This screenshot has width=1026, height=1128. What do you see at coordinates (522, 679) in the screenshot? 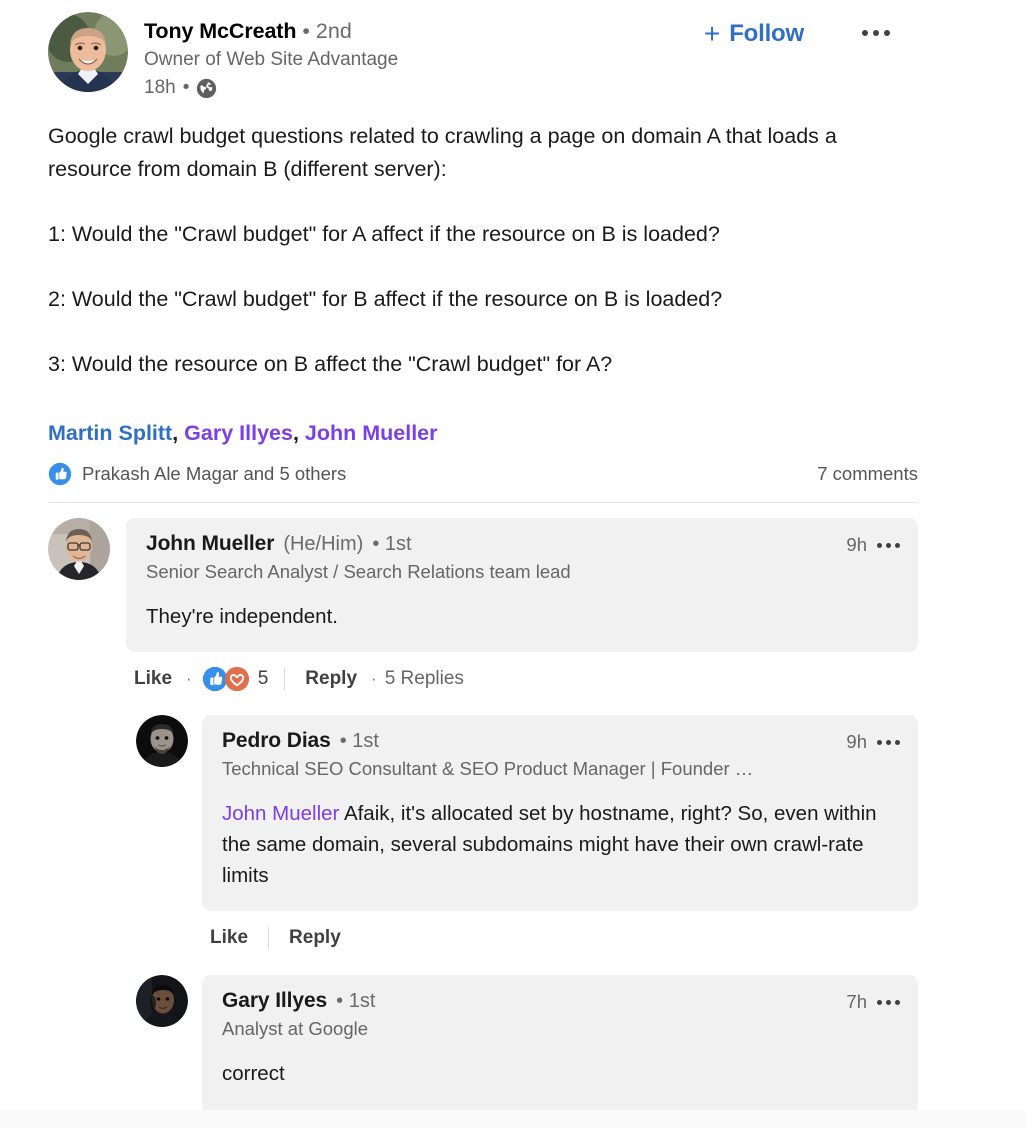
I see `comment-actions: Like · 5 Reply · 5 Replies` at bounding box center [522, 679].